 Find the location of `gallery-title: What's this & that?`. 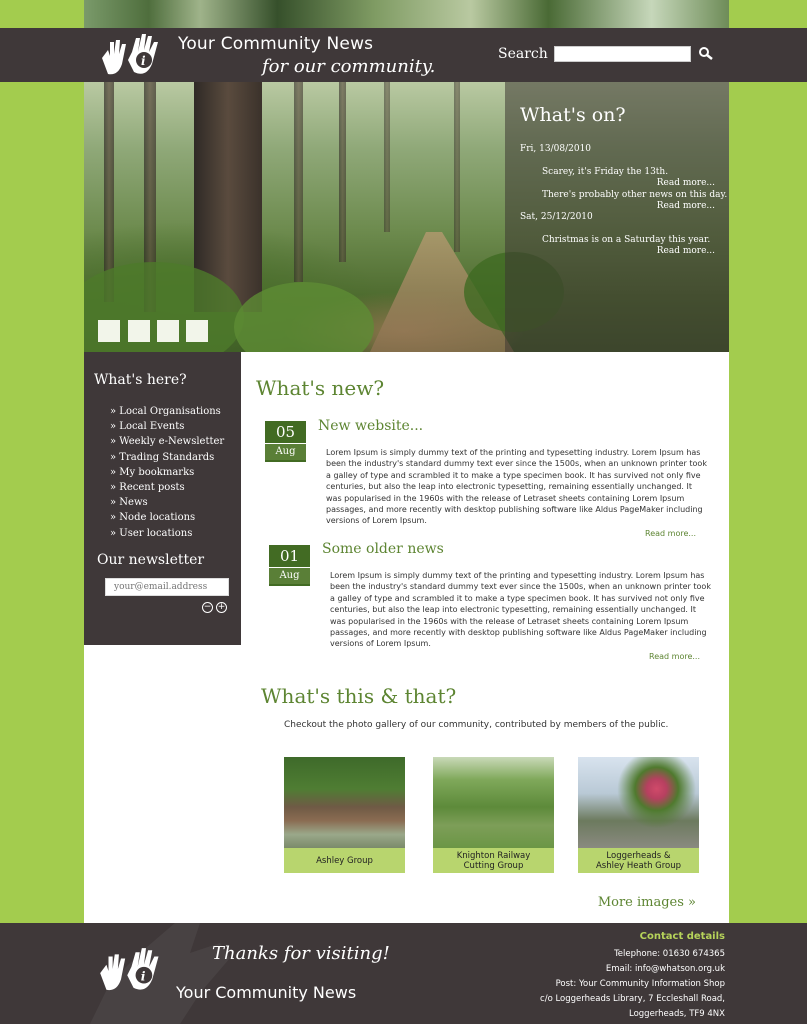

gallery-title: What's this & that? is located at coordinates (359, 696).